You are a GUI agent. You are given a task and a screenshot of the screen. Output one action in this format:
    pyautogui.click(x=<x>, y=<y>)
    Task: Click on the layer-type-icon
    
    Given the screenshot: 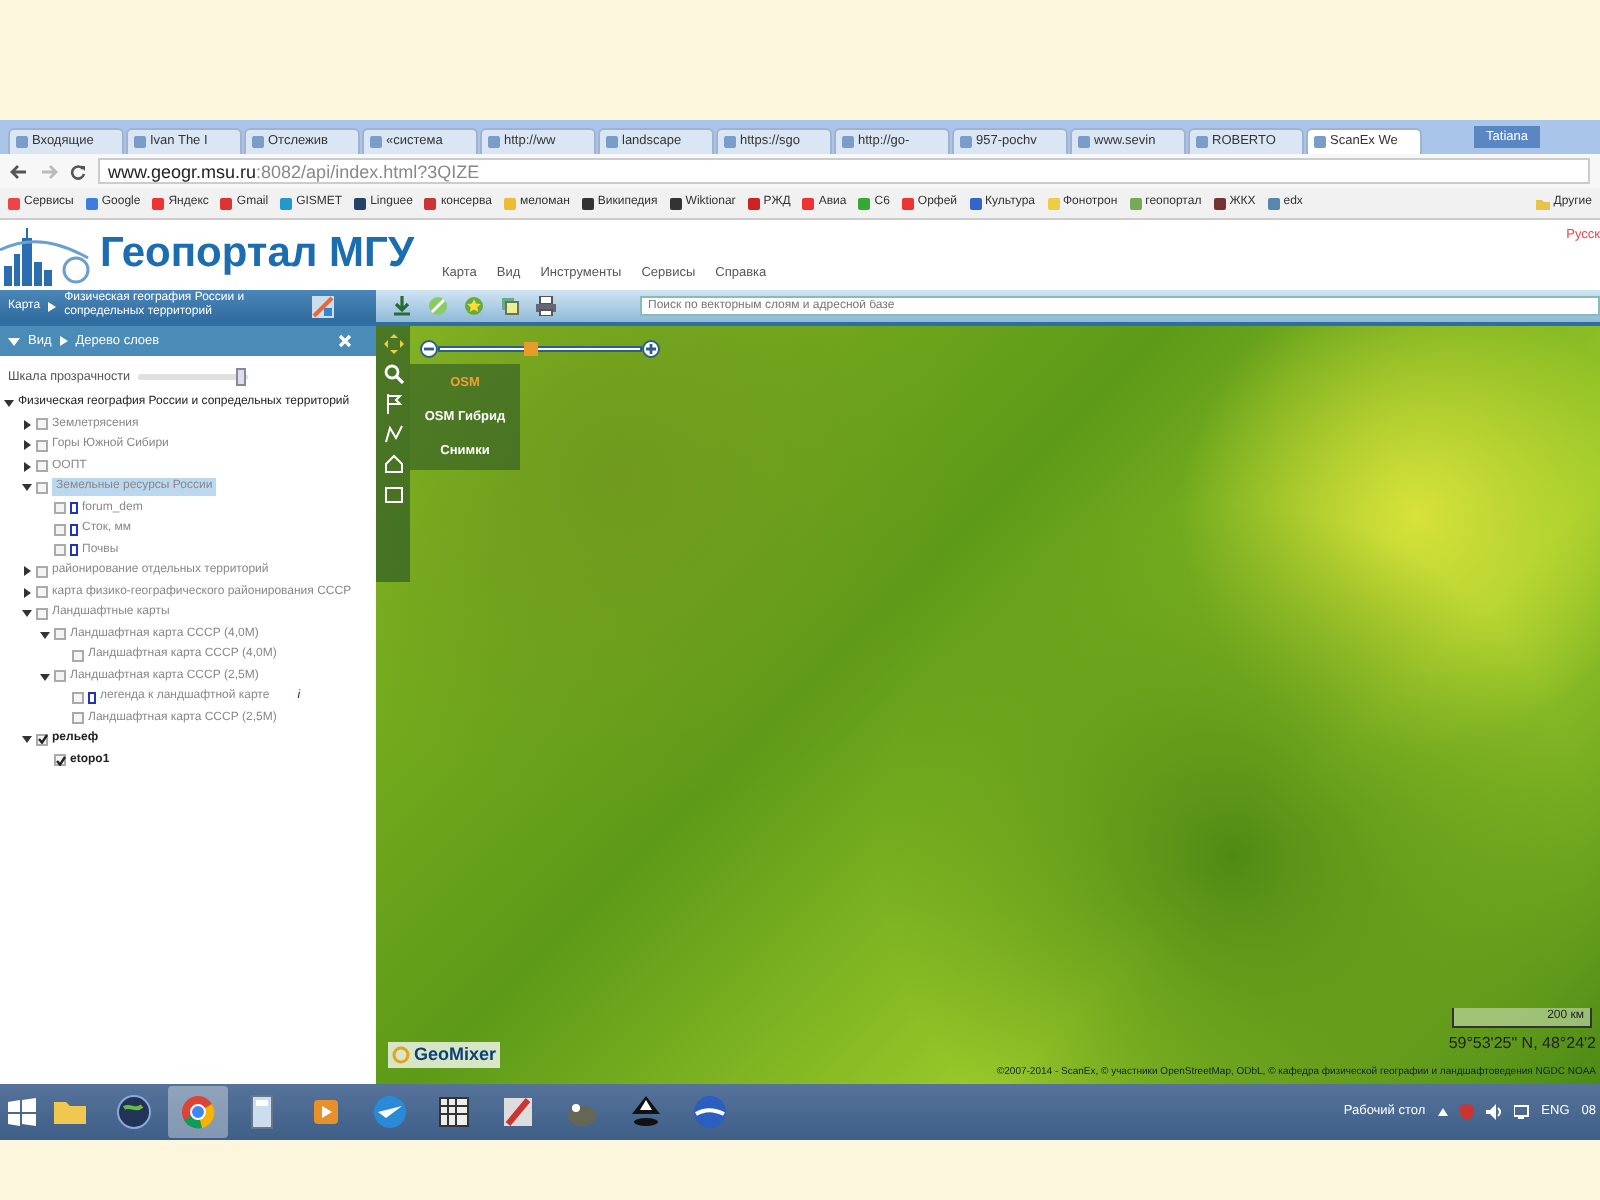 What is the action you would take?
    pyautogui.click(x=92, y=697)
    